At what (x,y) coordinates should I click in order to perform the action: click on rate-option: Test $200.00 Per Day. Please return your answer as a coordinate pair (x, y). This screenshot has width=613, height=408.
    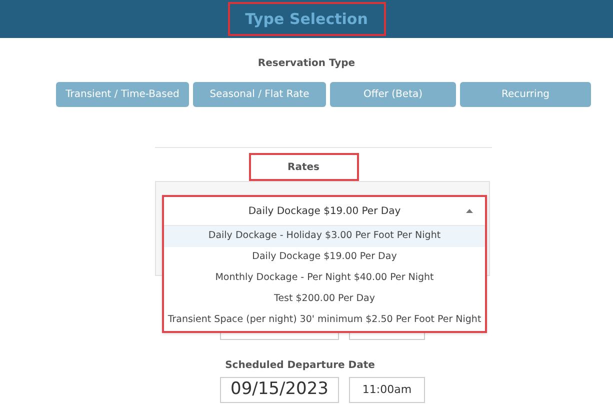
    Looking at the image, I should click on (324, 299).